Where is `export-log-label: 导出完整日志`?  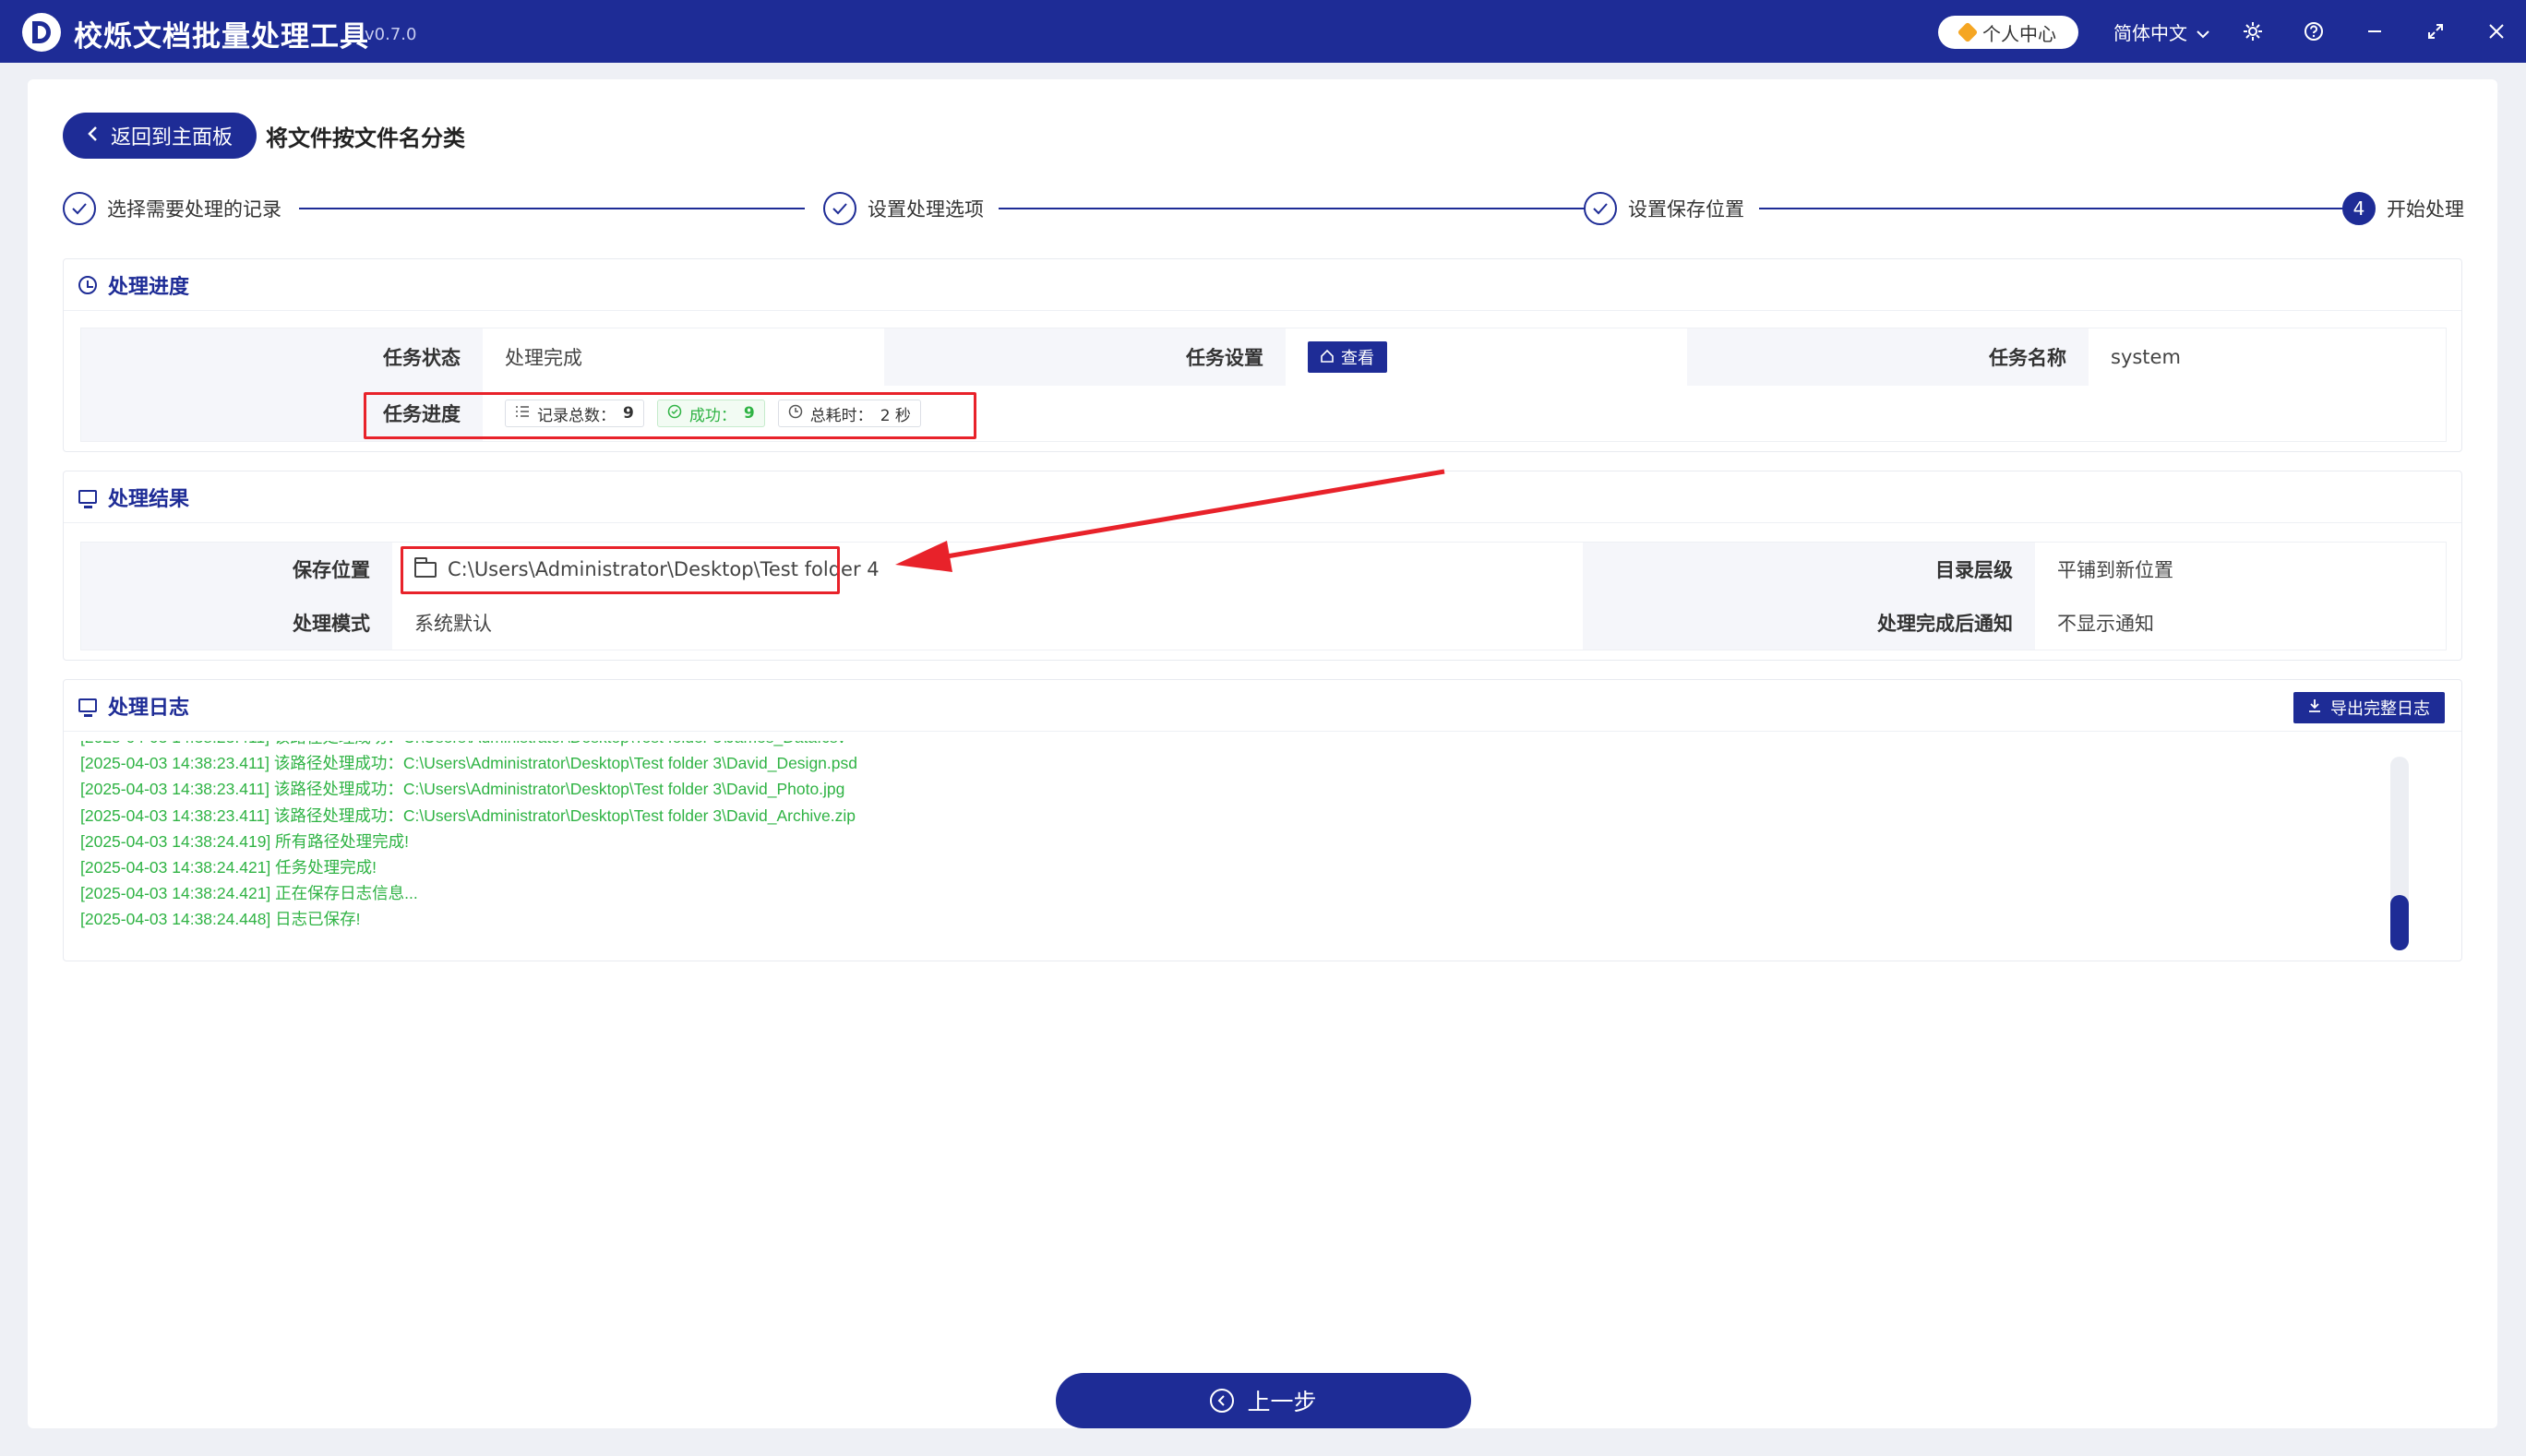 export-log-label: 导出完整日志 is located at coordinates (2380, 709).